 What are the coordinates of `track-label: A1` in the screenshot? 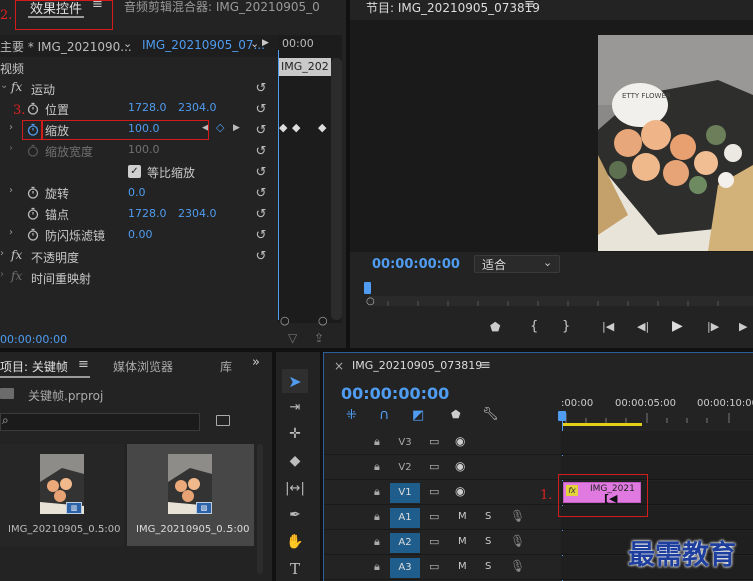 It's located at (405, 518).